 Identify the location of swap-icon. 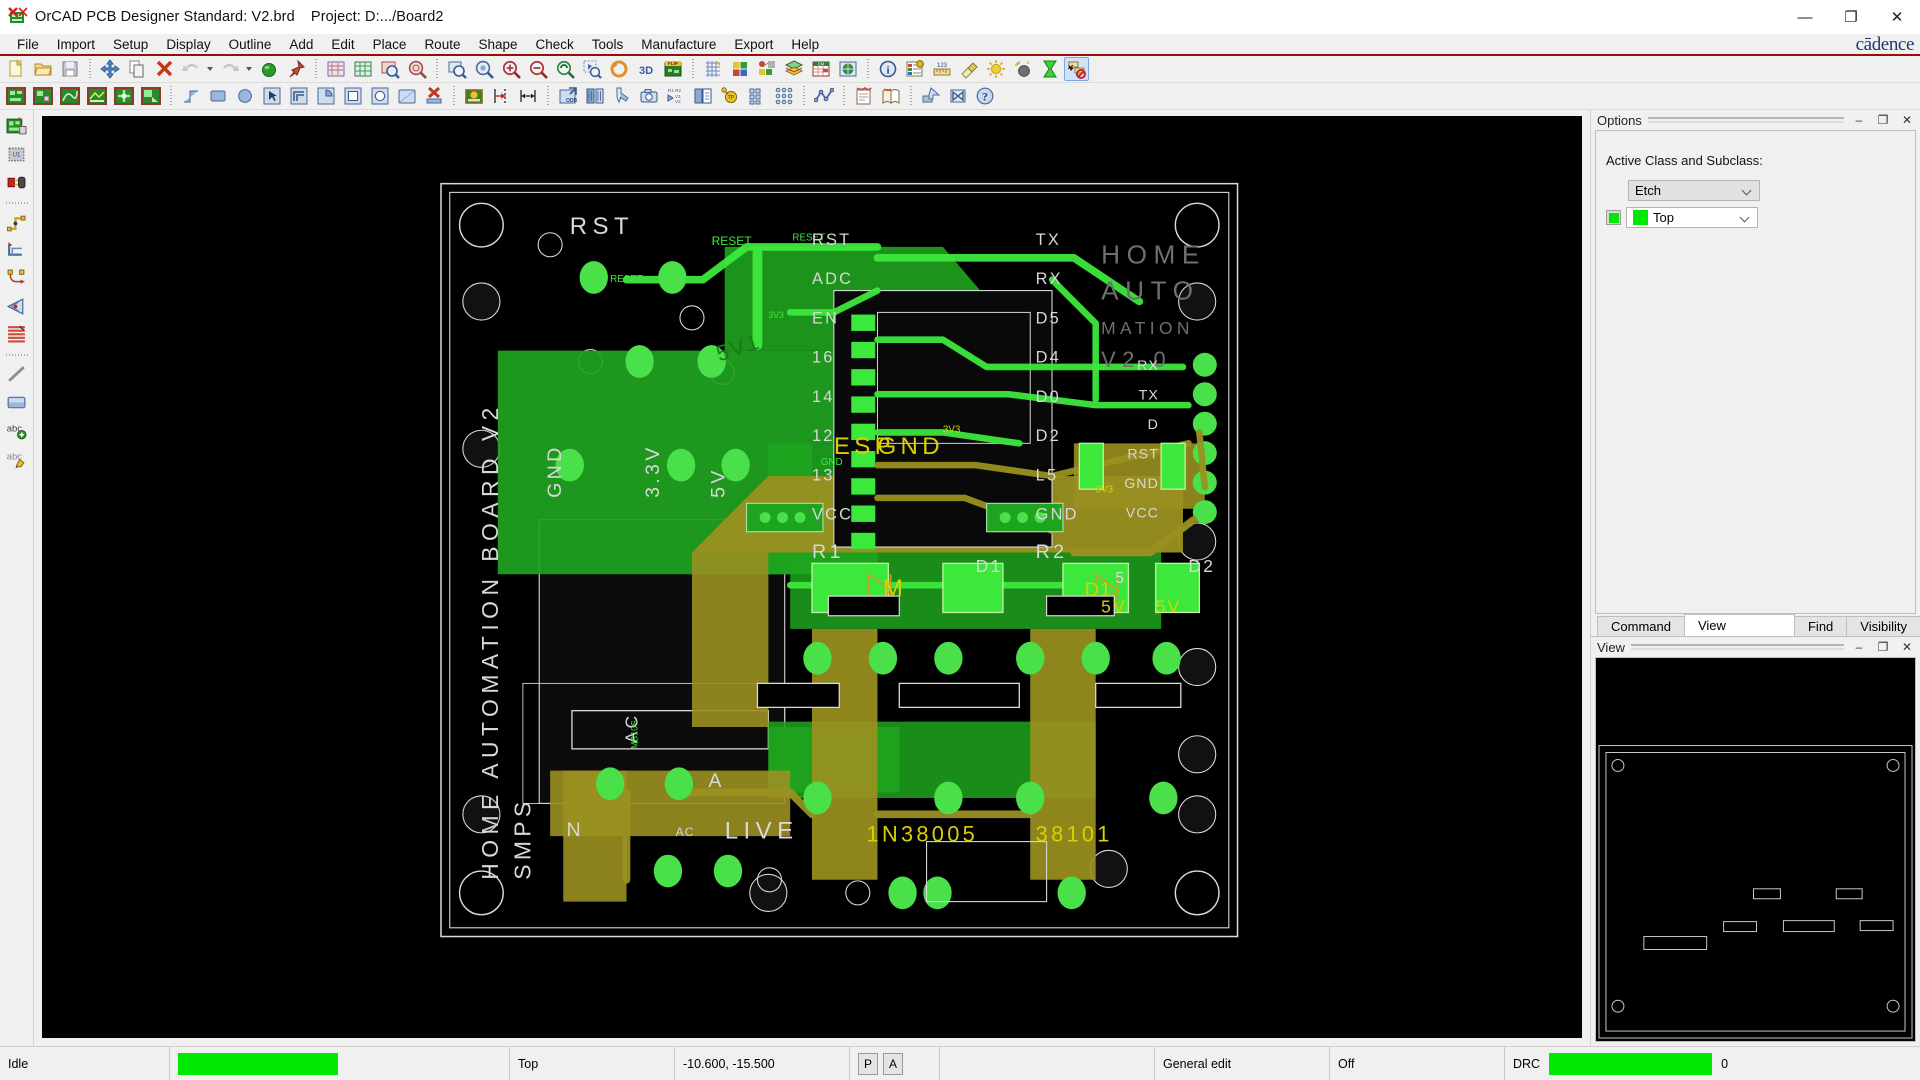
(957, 96).